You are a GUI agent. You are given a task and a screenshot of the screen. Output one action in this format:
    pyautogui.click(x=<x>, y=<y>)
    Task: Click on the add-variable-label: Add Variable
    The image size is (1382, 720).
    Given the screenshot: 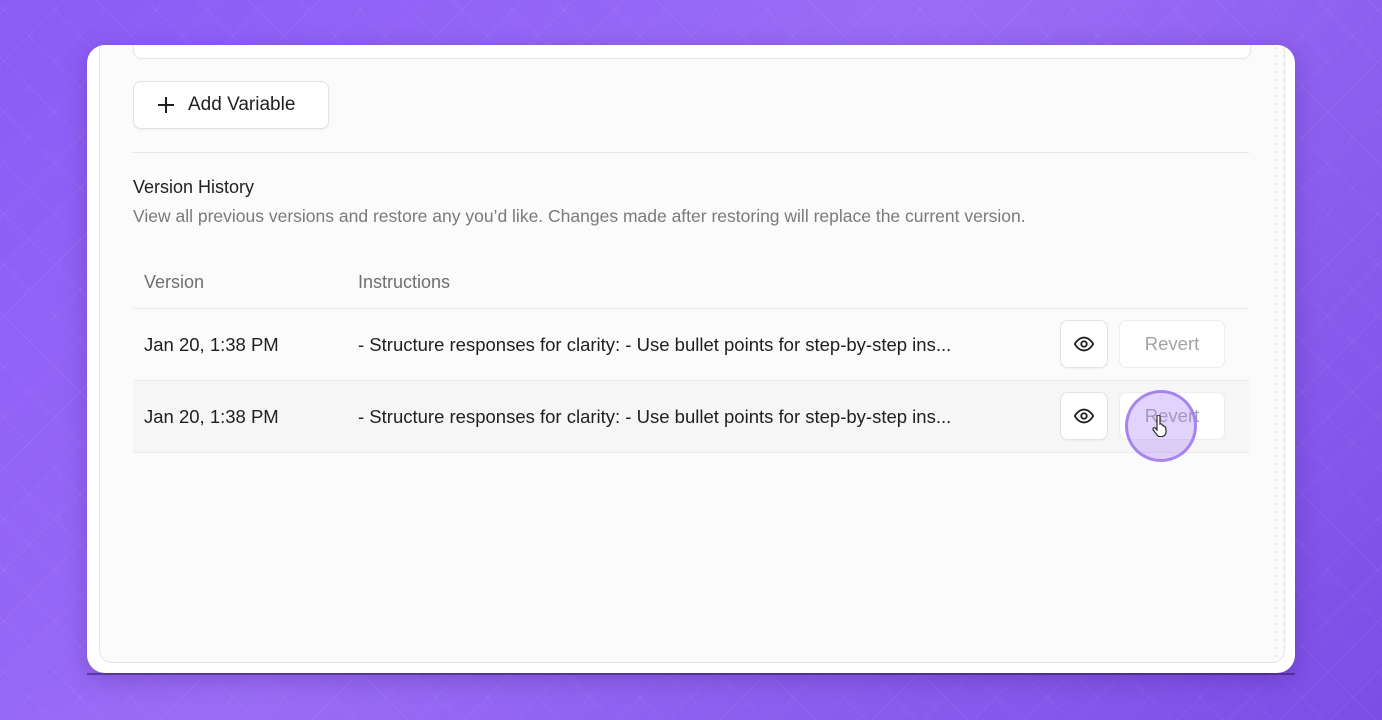 What is the action you would take?
    pyautogui.click(x=242, y=104)
    